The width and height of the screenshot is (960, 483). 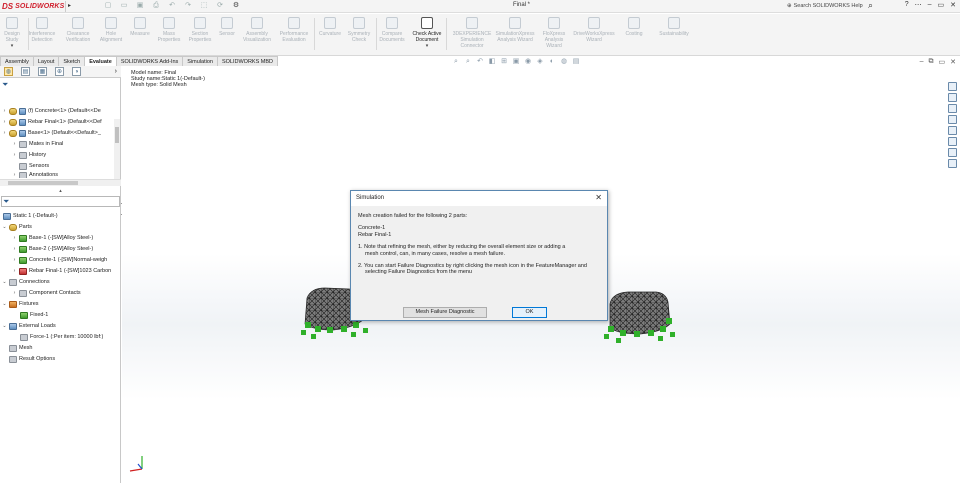 I want to click on hide-show-items-icon: ◈, so click(x=540, y=62).